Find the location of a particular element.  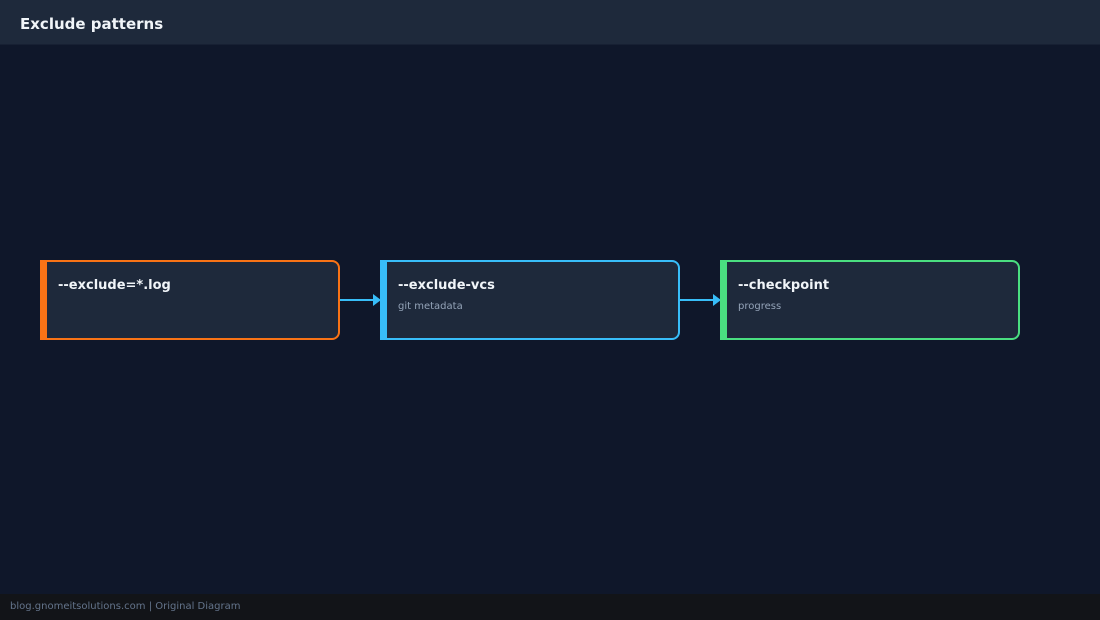

node-exclude-log: --exclude=*.log is located at coordinates (190, 300).